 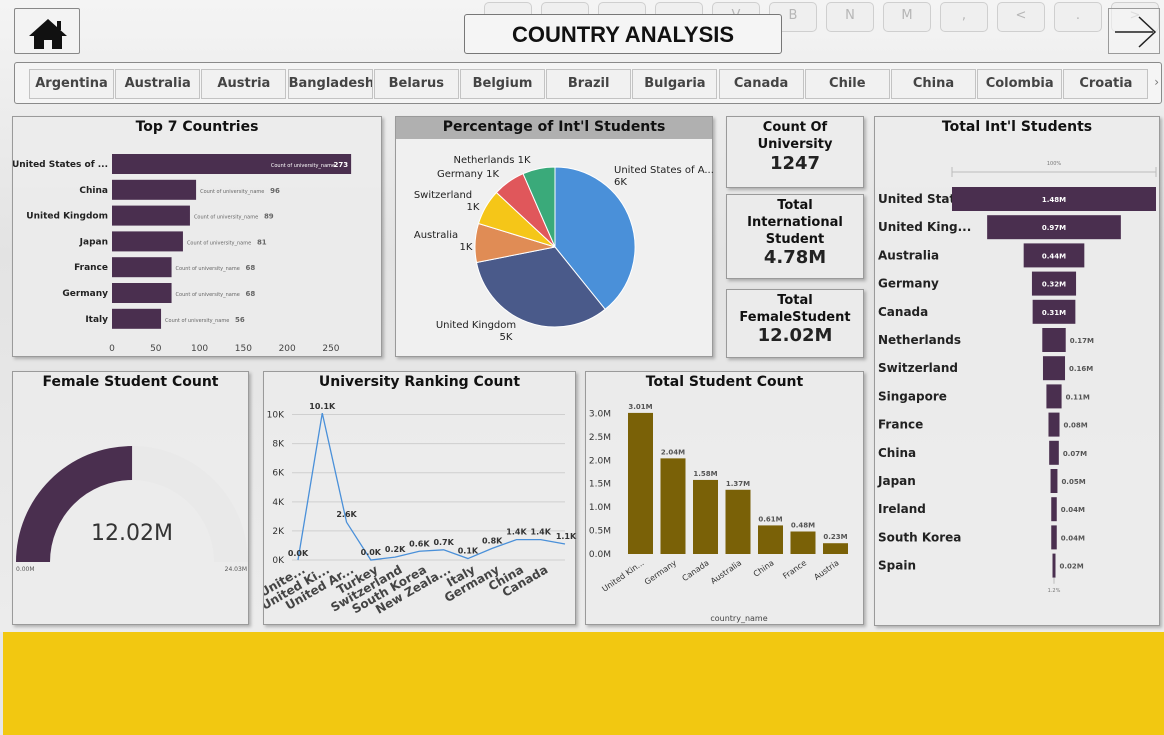 I want to click on pie-slice-value: 5K, so click(x=506, y=337).